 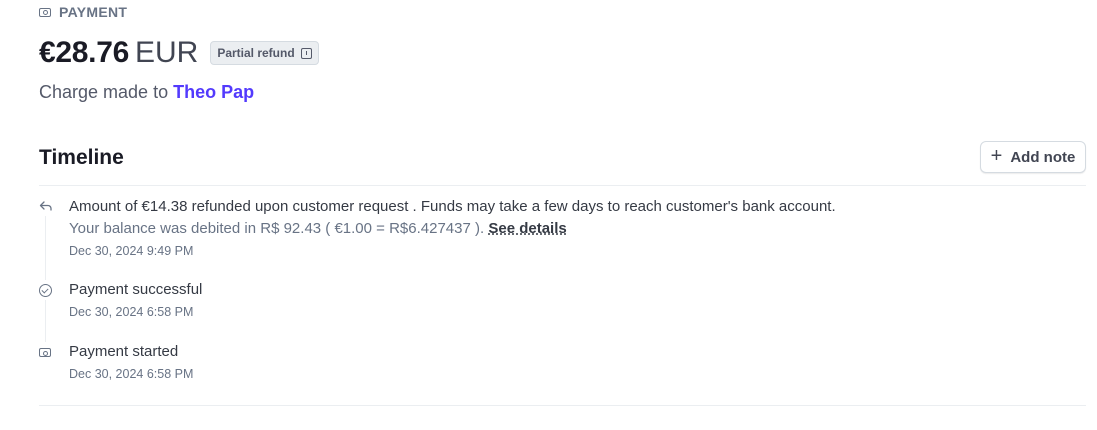 What do you see at coordinates (256, 53) in the screenshot?
I see `status-badge-label: Partial refund` at bounding box center [256, 53].